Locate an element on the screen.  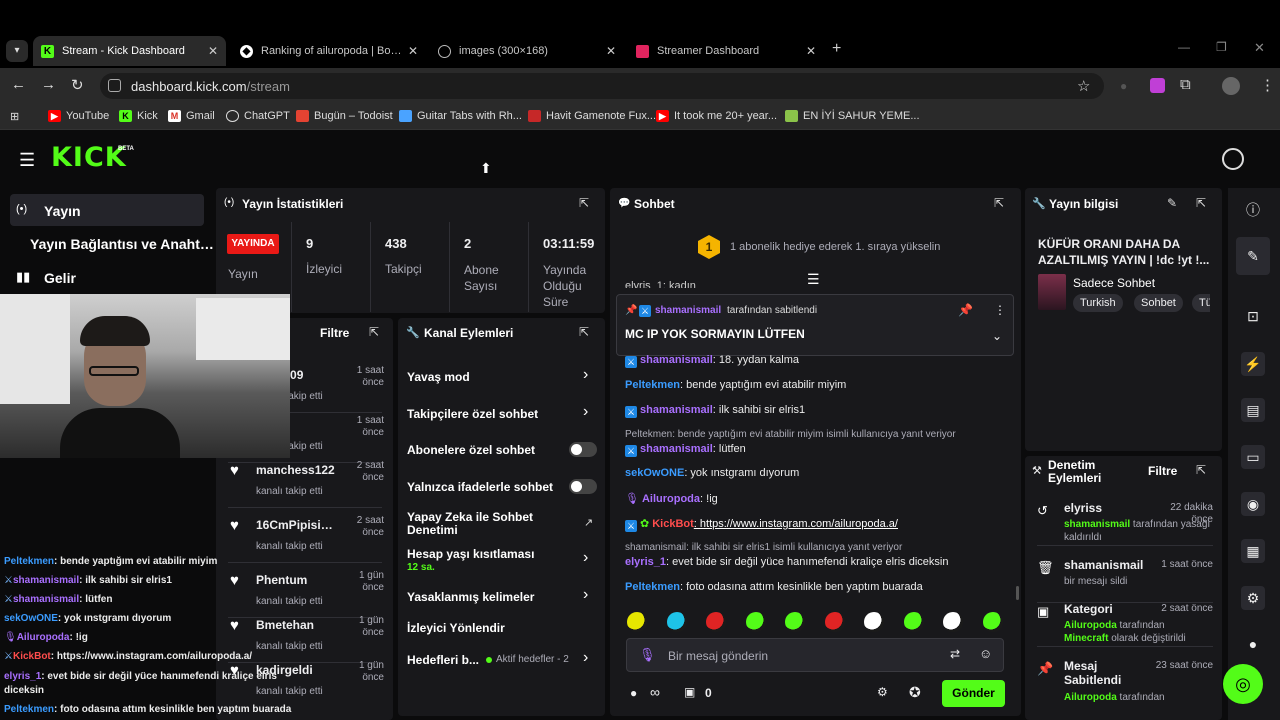
unpin-icon: 📌 is located at coordinates (965, 310).